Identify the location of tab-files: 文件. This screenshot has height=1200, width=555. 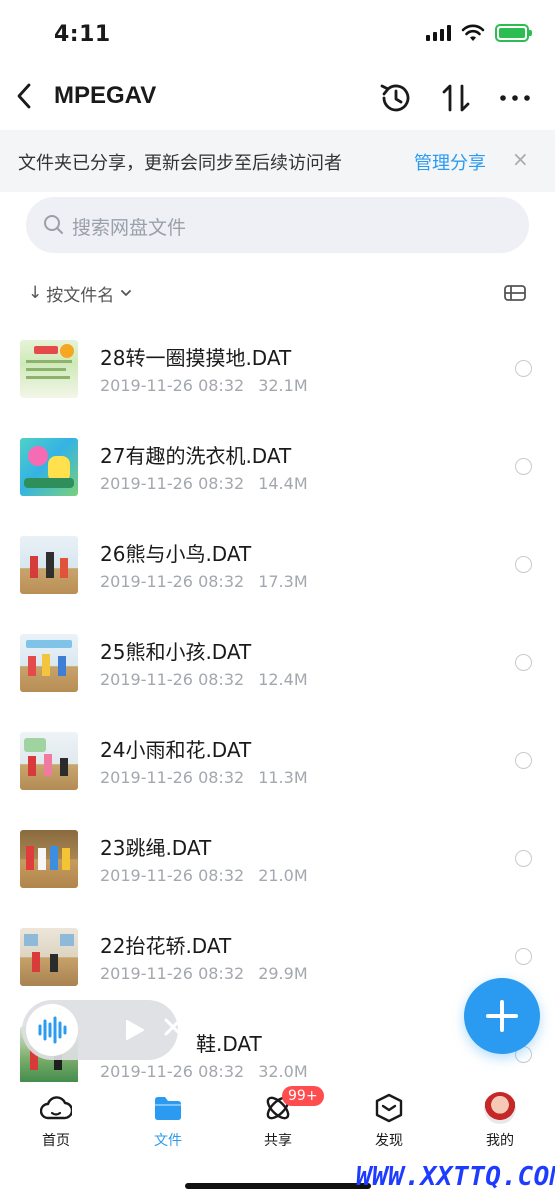
(168, 1121).